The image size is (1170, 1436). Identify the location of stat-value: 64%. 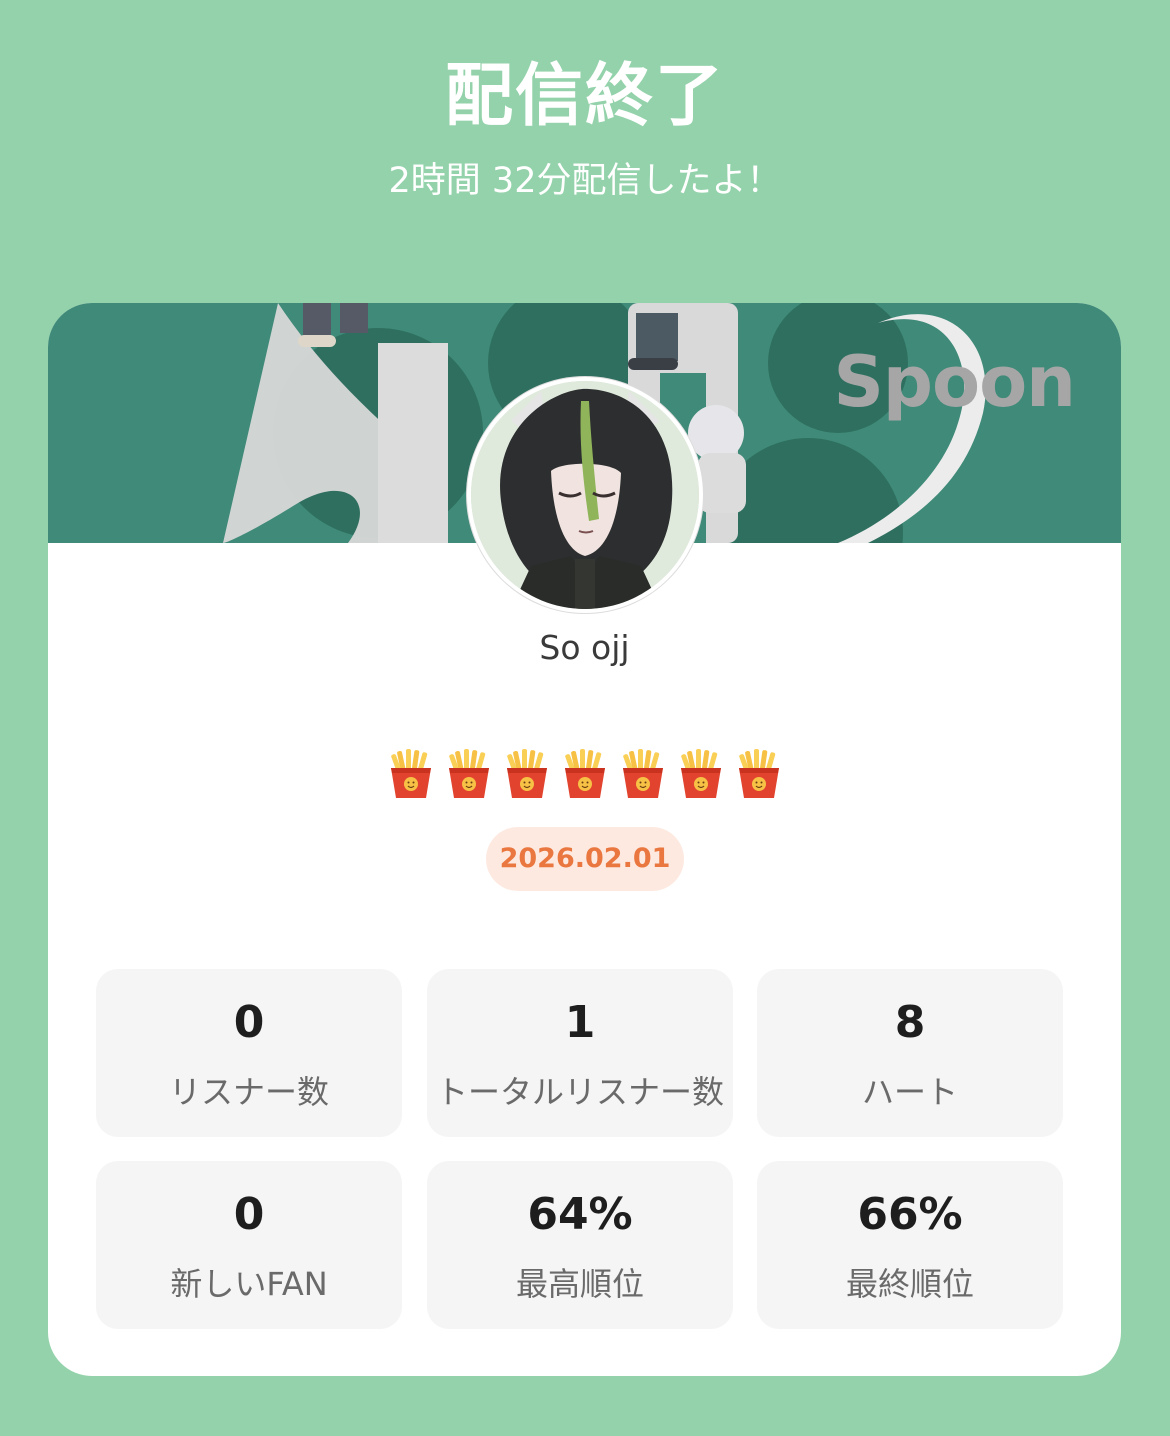
(580, 1214).